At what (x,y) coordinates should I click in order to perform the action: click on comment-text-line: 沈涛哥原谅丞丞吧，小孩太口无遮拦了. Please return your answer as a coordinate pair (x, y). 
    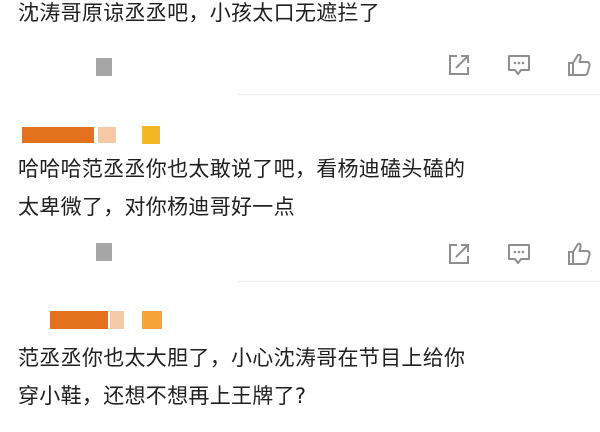
    Looking at the image, I should click on (199, 13).